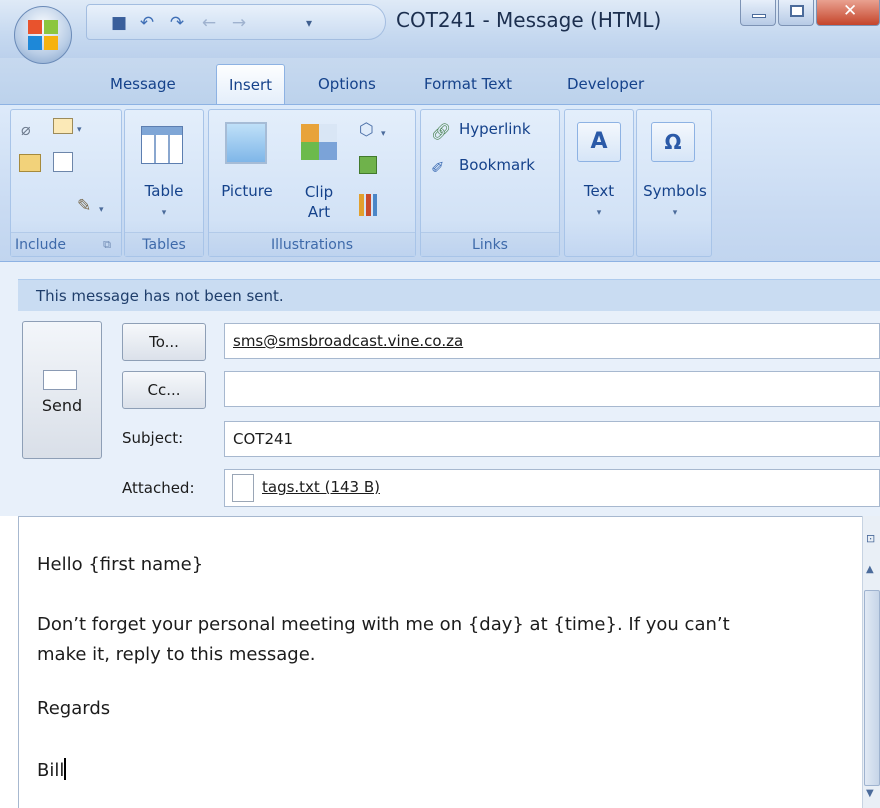 The width and height of the screenshot is (880, 808). Describe the element at coordinates (673, 142) in the screenshot. I see `symbols-icon: Ω` at that location.